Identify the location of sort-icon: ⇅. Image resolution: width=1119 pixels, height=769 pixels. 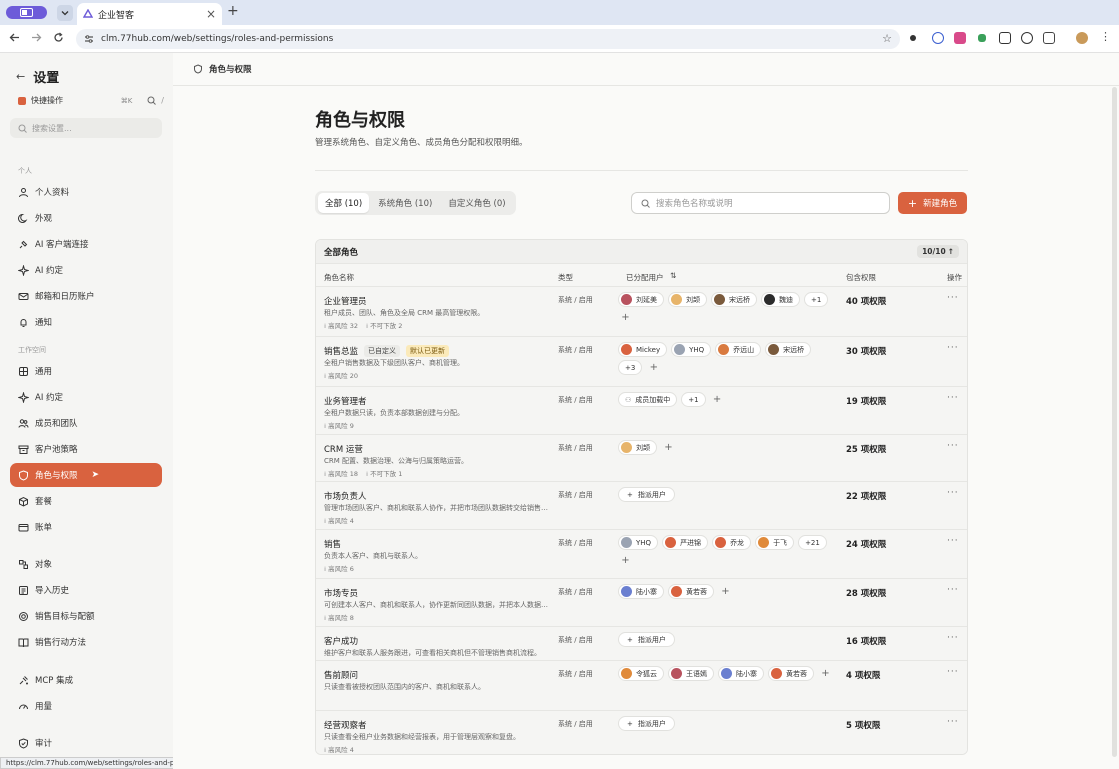
(673, 275).